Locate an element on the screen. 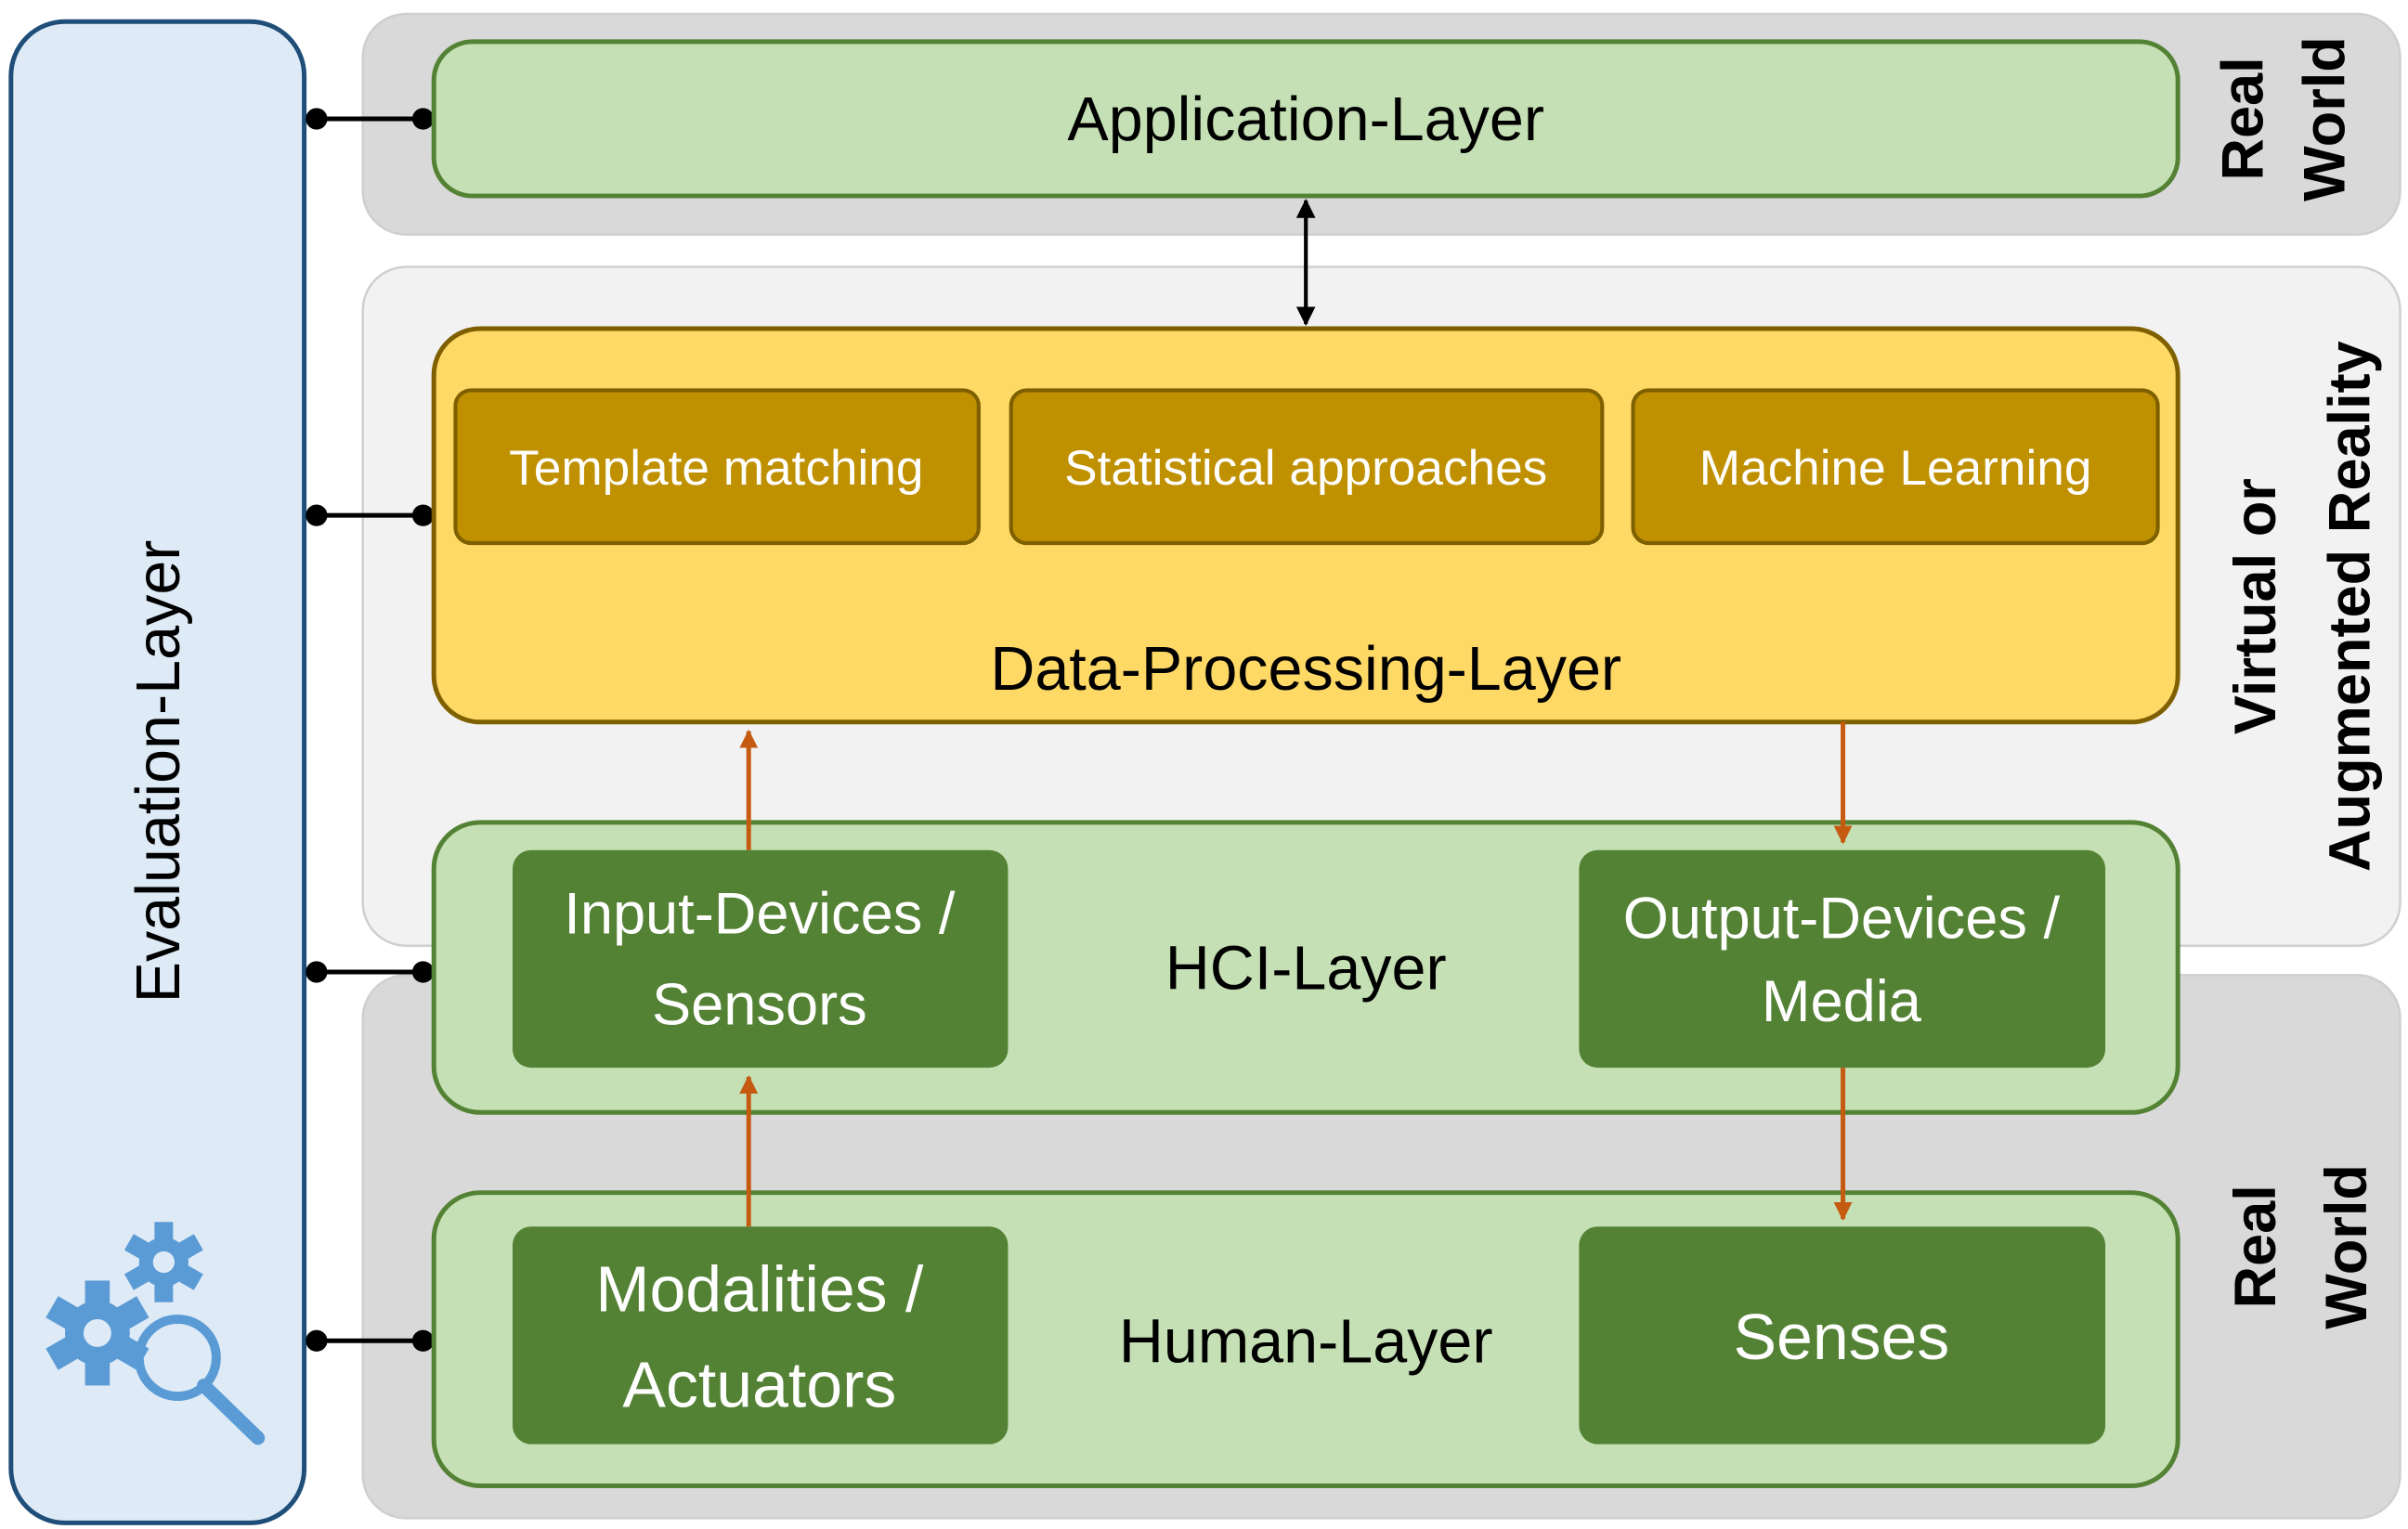 This screenshot has width=2408, height=1529. method-statistical-approaches-label: Statistical approaches is located at coordinates (1305, 469).